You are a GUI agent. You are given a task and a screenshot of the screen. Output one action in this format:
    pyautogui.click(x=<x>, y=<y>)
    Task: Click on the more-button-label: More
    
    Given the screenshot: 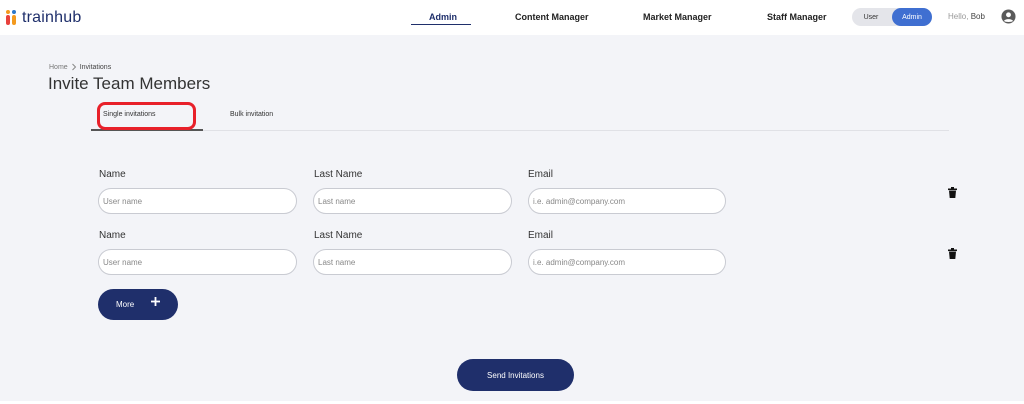 What is the action you would take?
    pyautogui.click(x=125, y=304)
    